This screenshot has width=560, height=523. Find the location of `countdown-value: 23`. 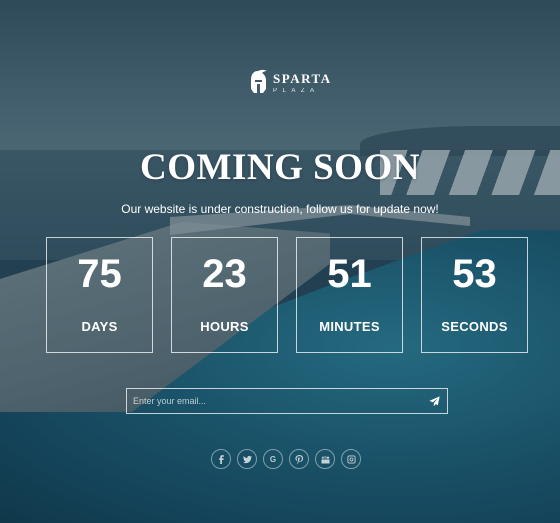

countdown-value: 23 is located at coordinates (224, 274).